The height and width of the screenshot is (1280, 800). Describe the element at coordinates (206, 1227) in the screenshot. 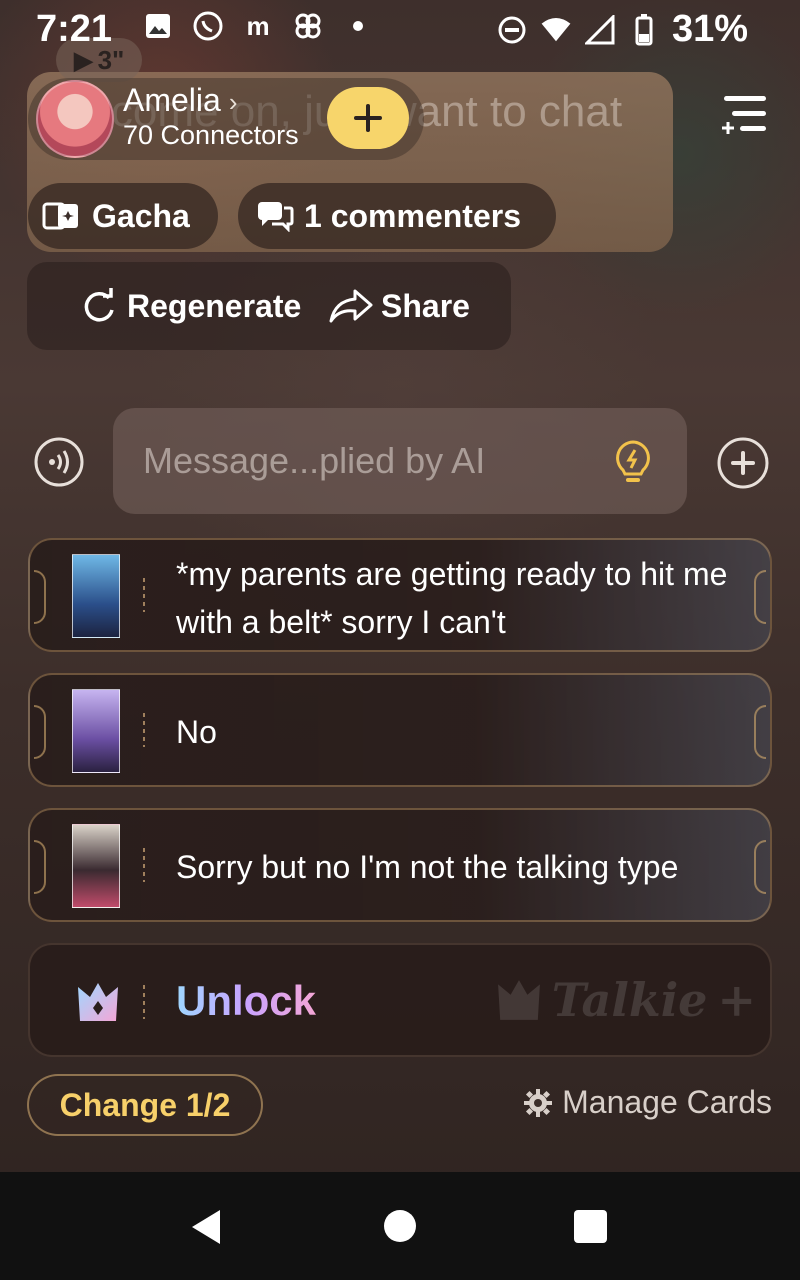

I see `back-icon` at that location.